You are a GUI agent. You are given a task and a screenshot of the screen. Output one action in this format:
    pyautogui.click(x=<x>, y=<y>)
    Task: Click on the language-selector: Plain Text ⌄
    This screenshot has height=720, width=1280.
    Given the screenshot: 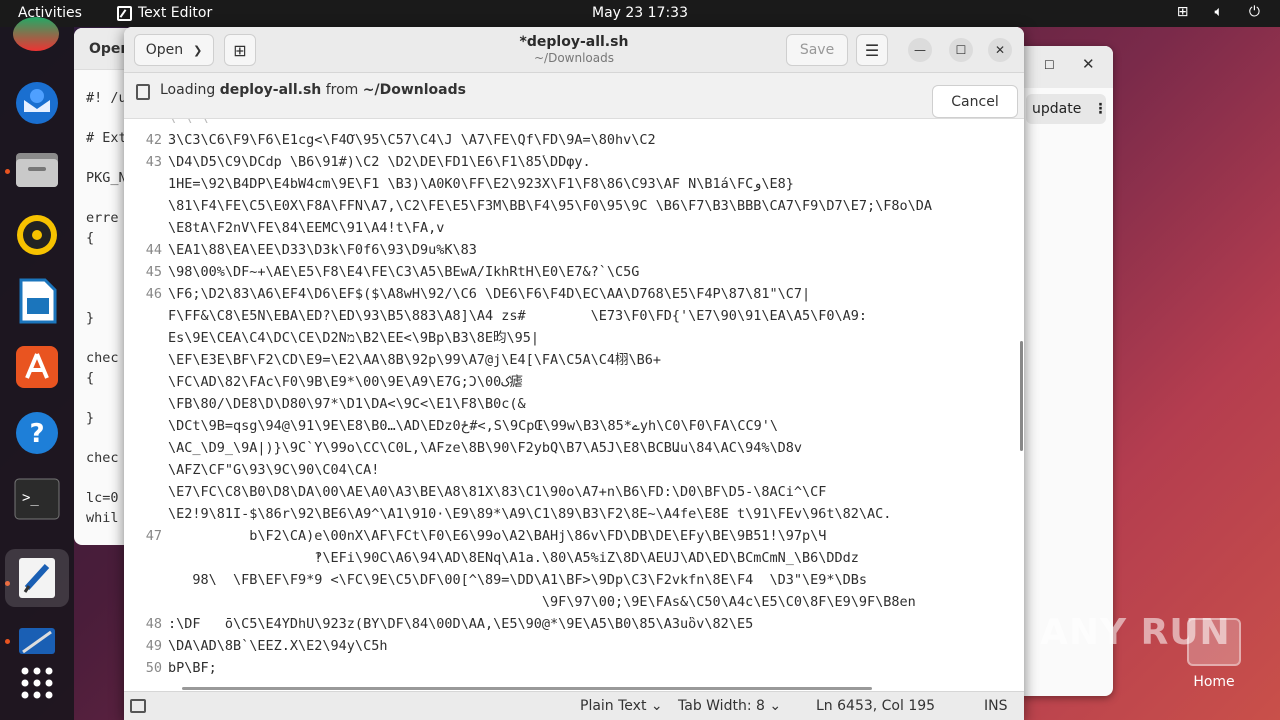 What is the action you would take?
    pyautogui.click(x=621, y=706)
    